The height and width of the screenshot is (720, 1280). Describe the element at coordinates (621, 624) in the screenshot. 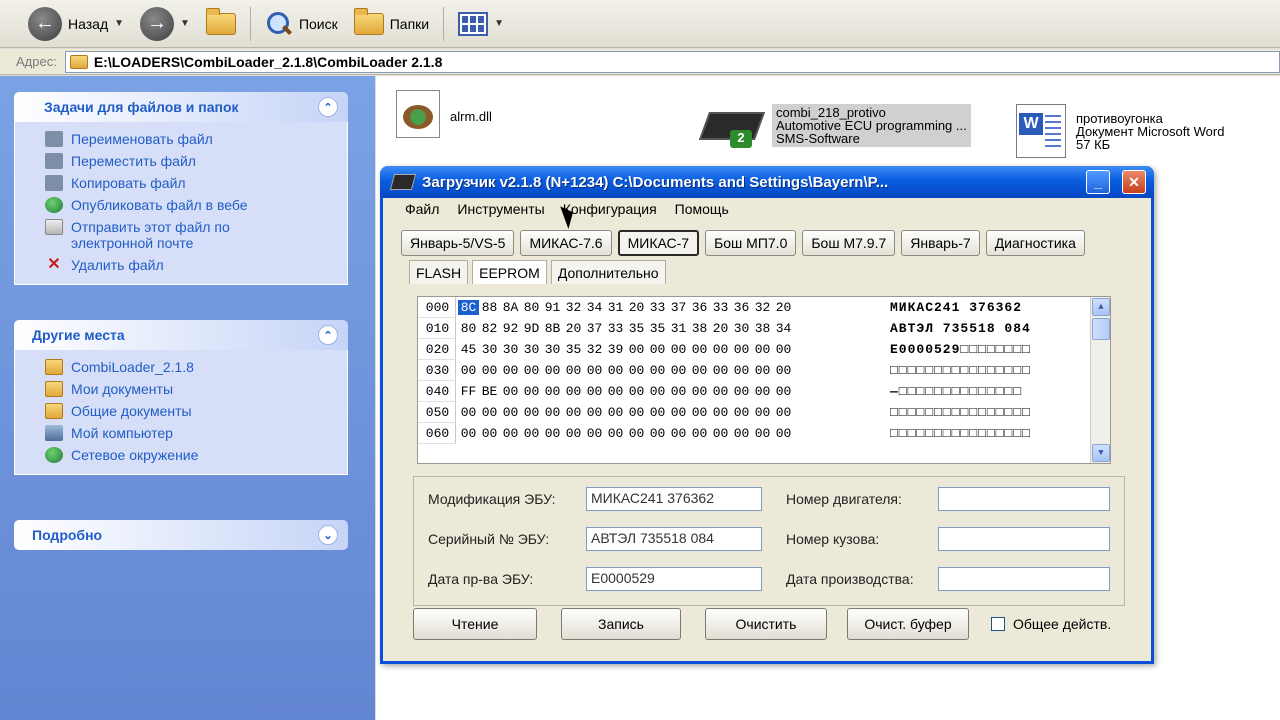

I see `write-button: Запись` at that location.